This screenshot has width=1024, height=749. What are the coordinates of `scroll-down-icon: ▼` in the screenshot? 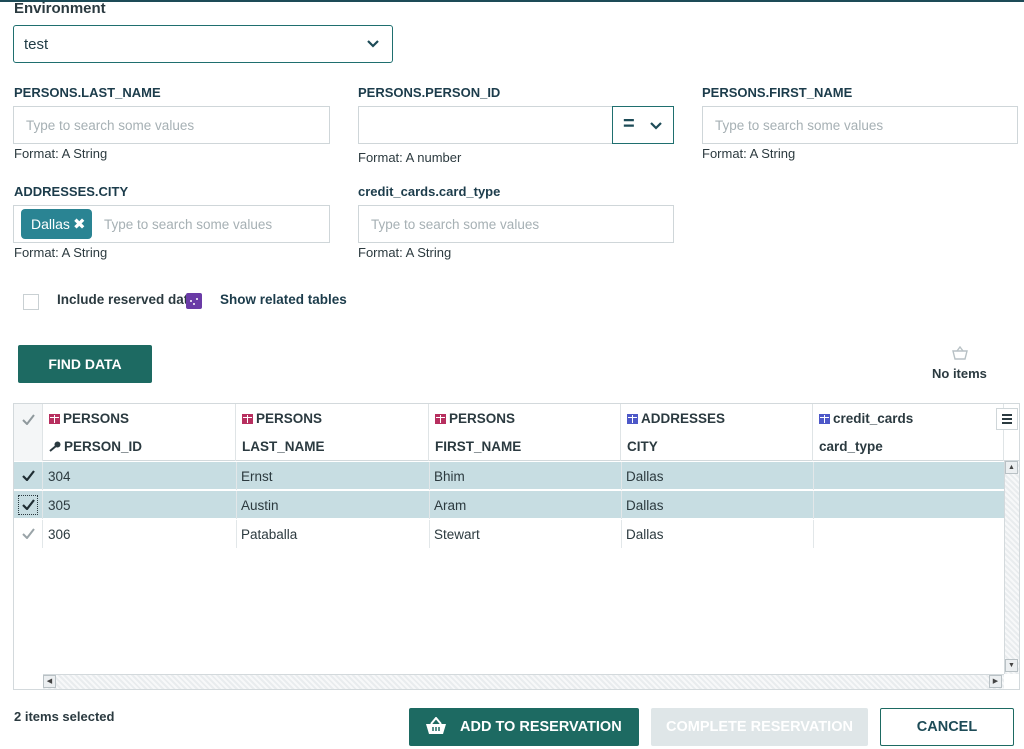 It's located at (1011, 665).